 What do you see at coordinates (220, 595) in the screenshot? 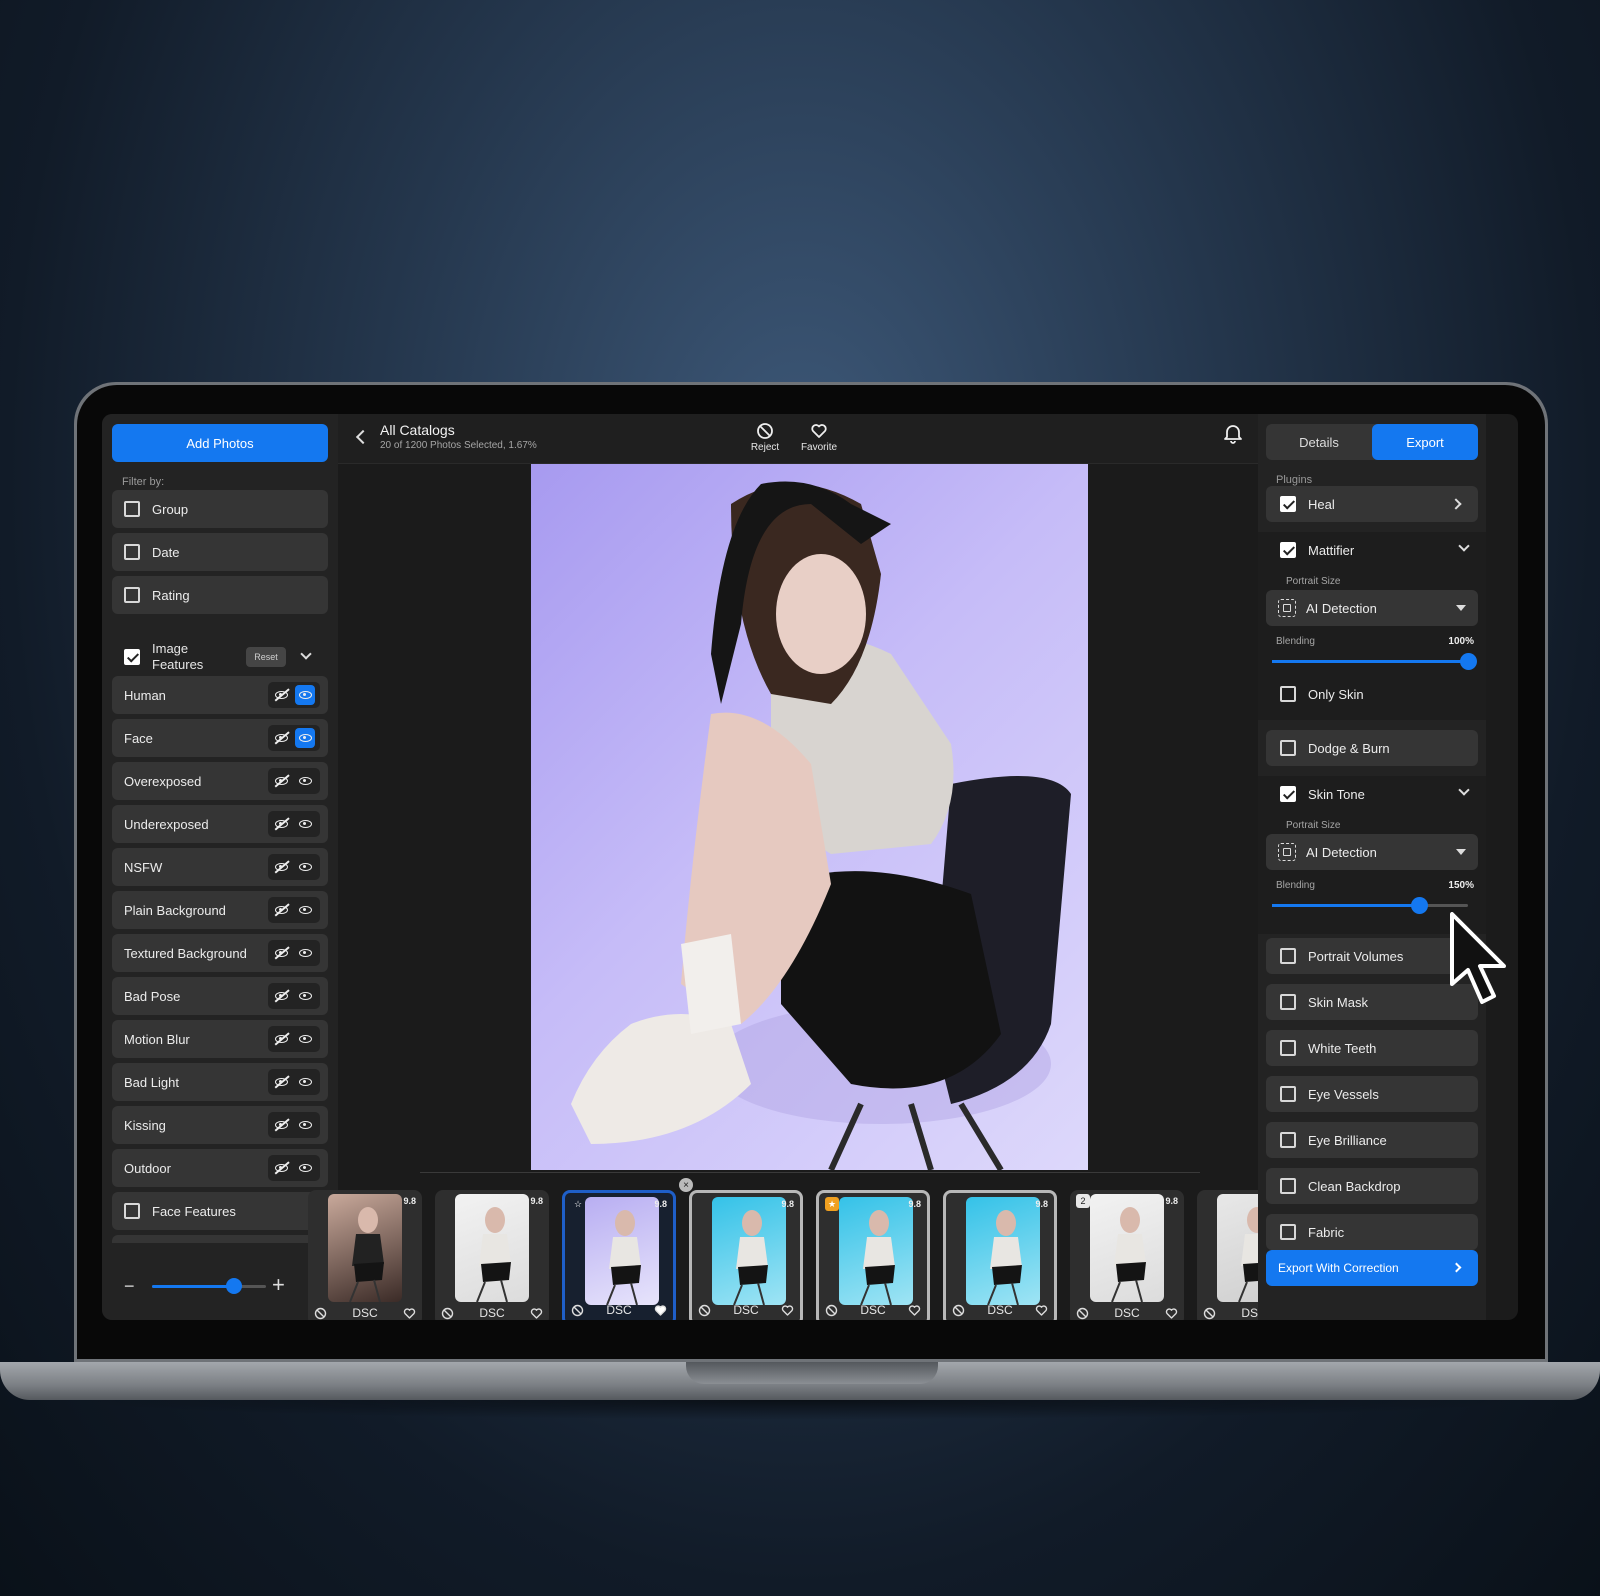
I see `filter-rating: Rating` at bounding box center [220, 595].